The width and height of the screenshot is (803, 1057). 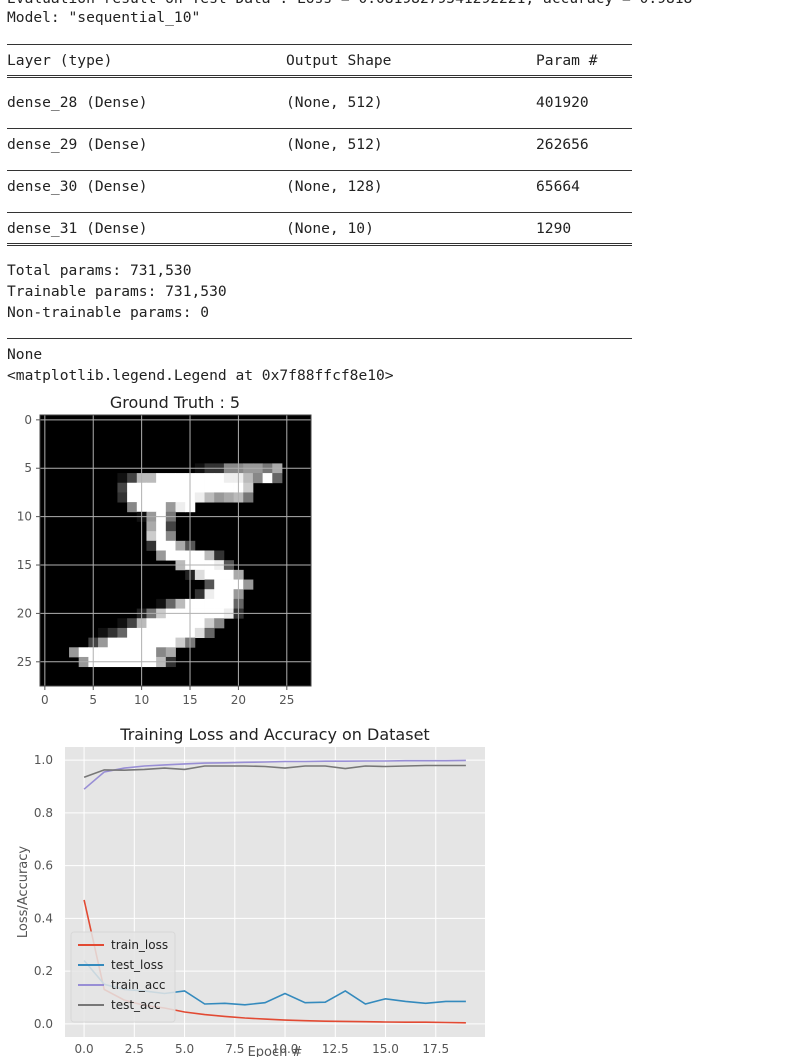 I want to click on trainable-params: Trainable params: 731,530, so click(x=117, y=291).